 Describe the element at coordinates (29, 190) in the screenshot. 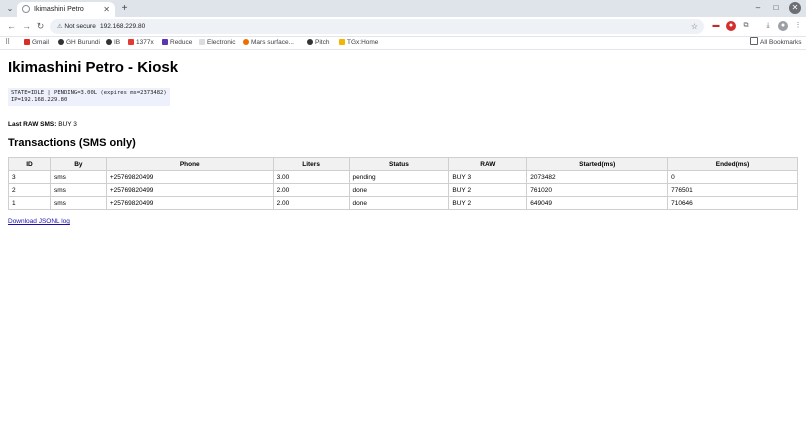

I see `cell-id: 2` at that location.